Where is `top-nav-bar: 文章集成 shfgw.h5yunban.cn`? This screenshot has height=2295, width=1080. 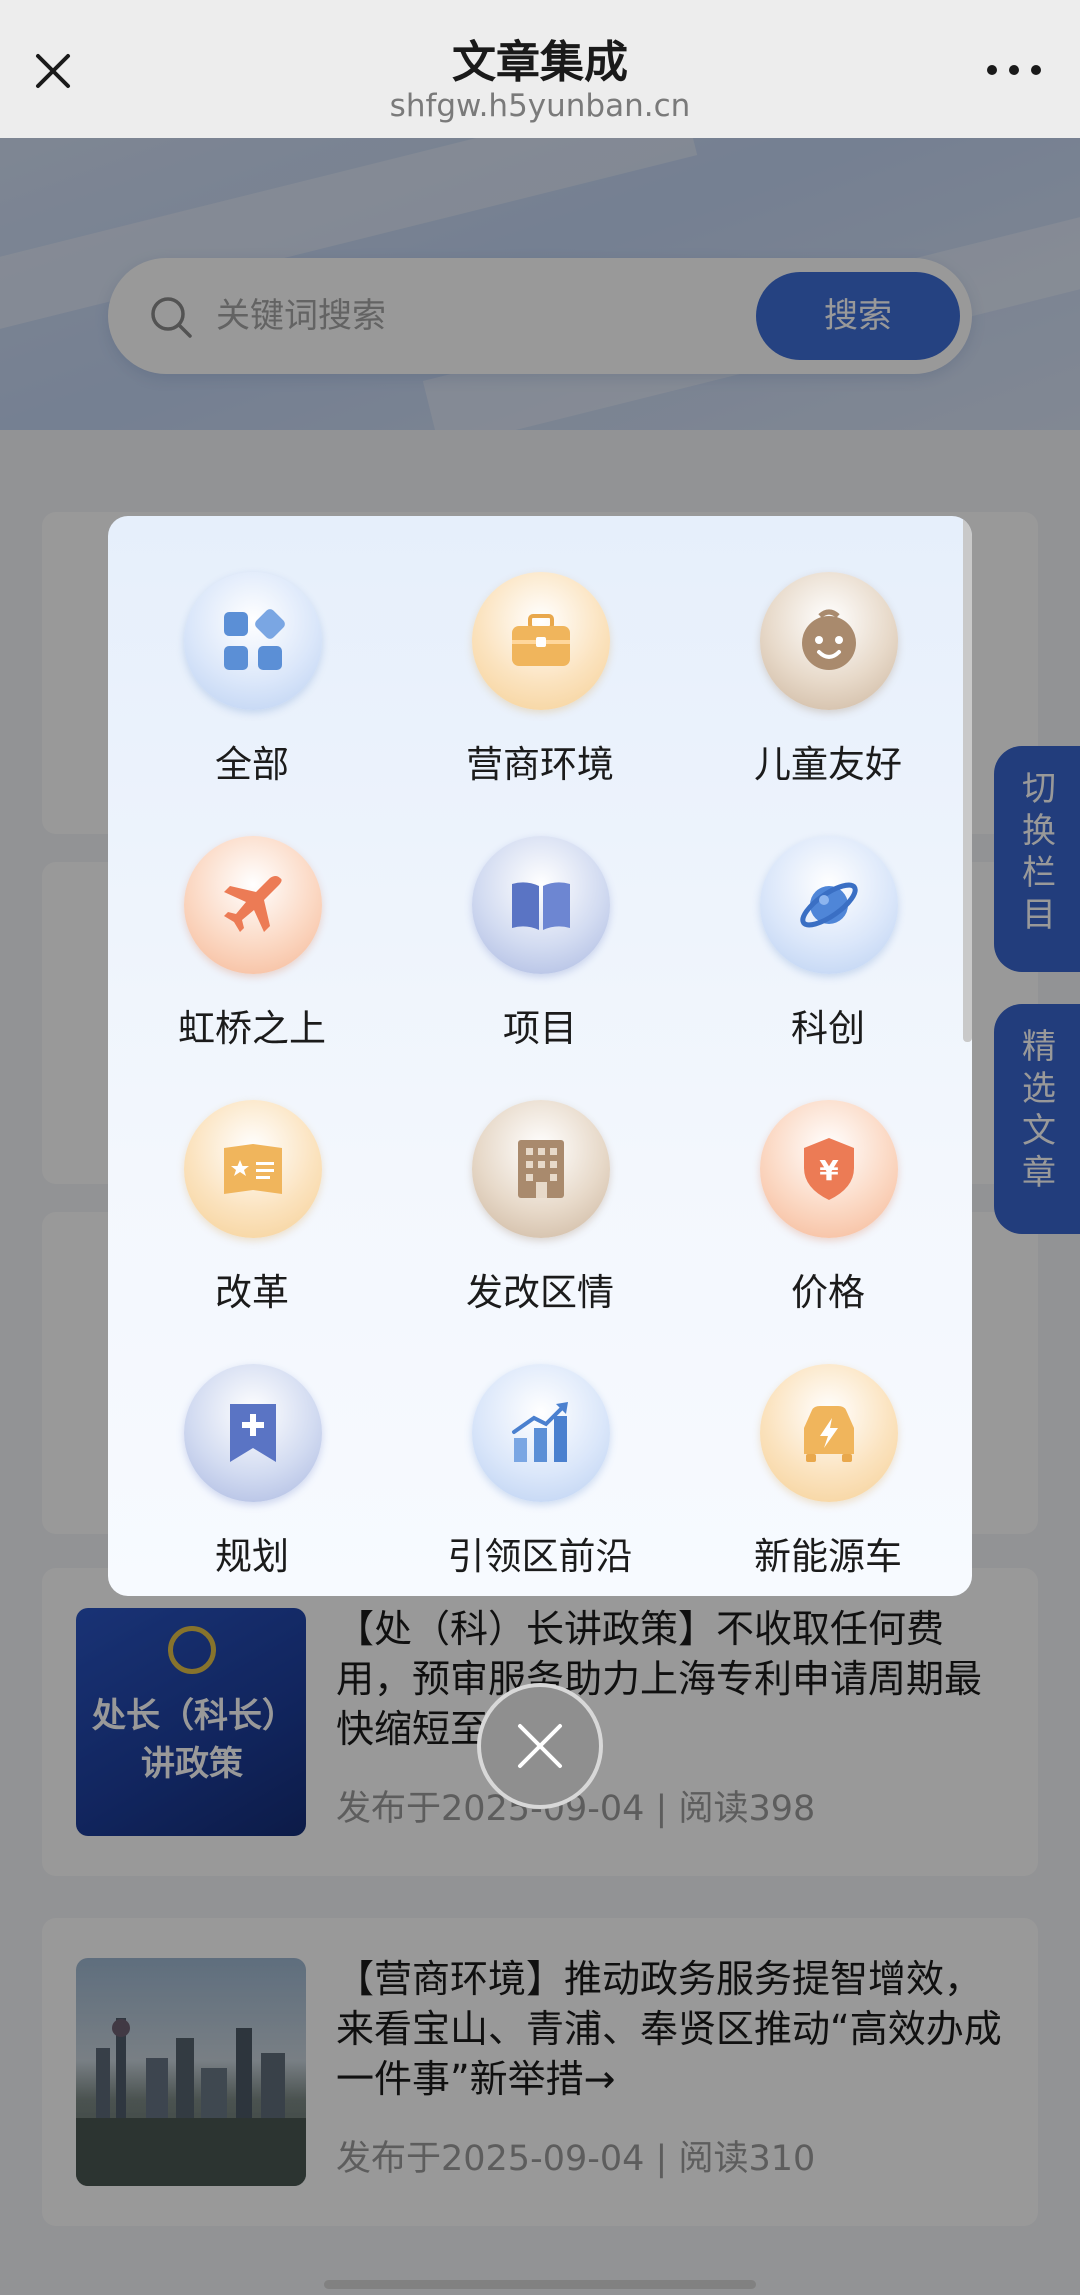
top-nav-bar: 文章集成 shfgw.h5yunban.cn is located at coordinates (540, 69).